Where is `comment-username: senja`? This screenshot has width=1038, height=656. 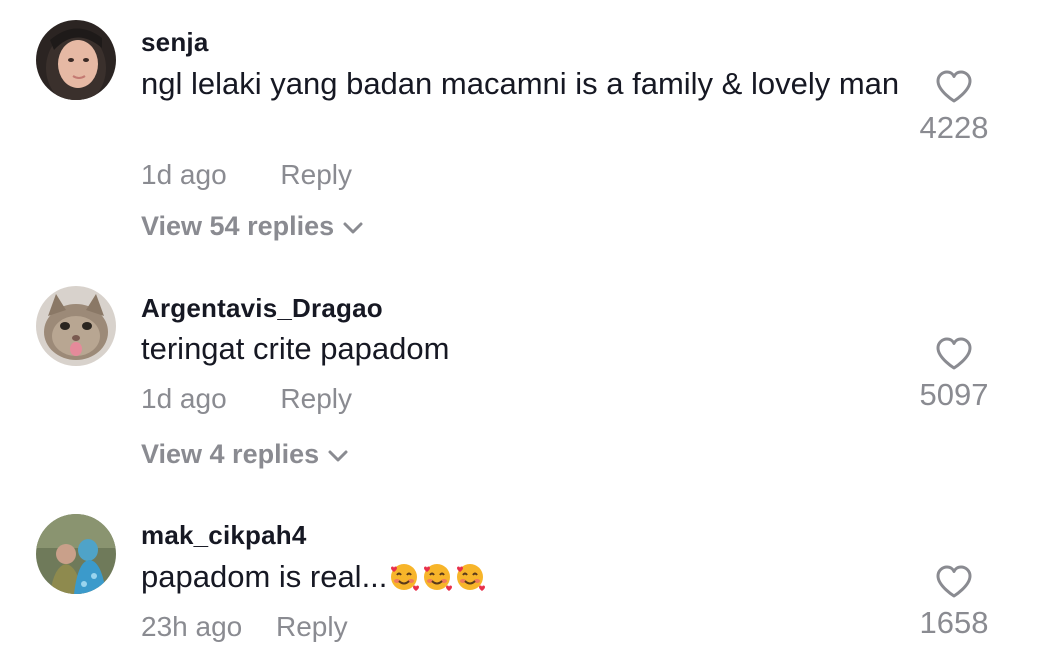 comment-username: senja is located at coordinates (175, 42).